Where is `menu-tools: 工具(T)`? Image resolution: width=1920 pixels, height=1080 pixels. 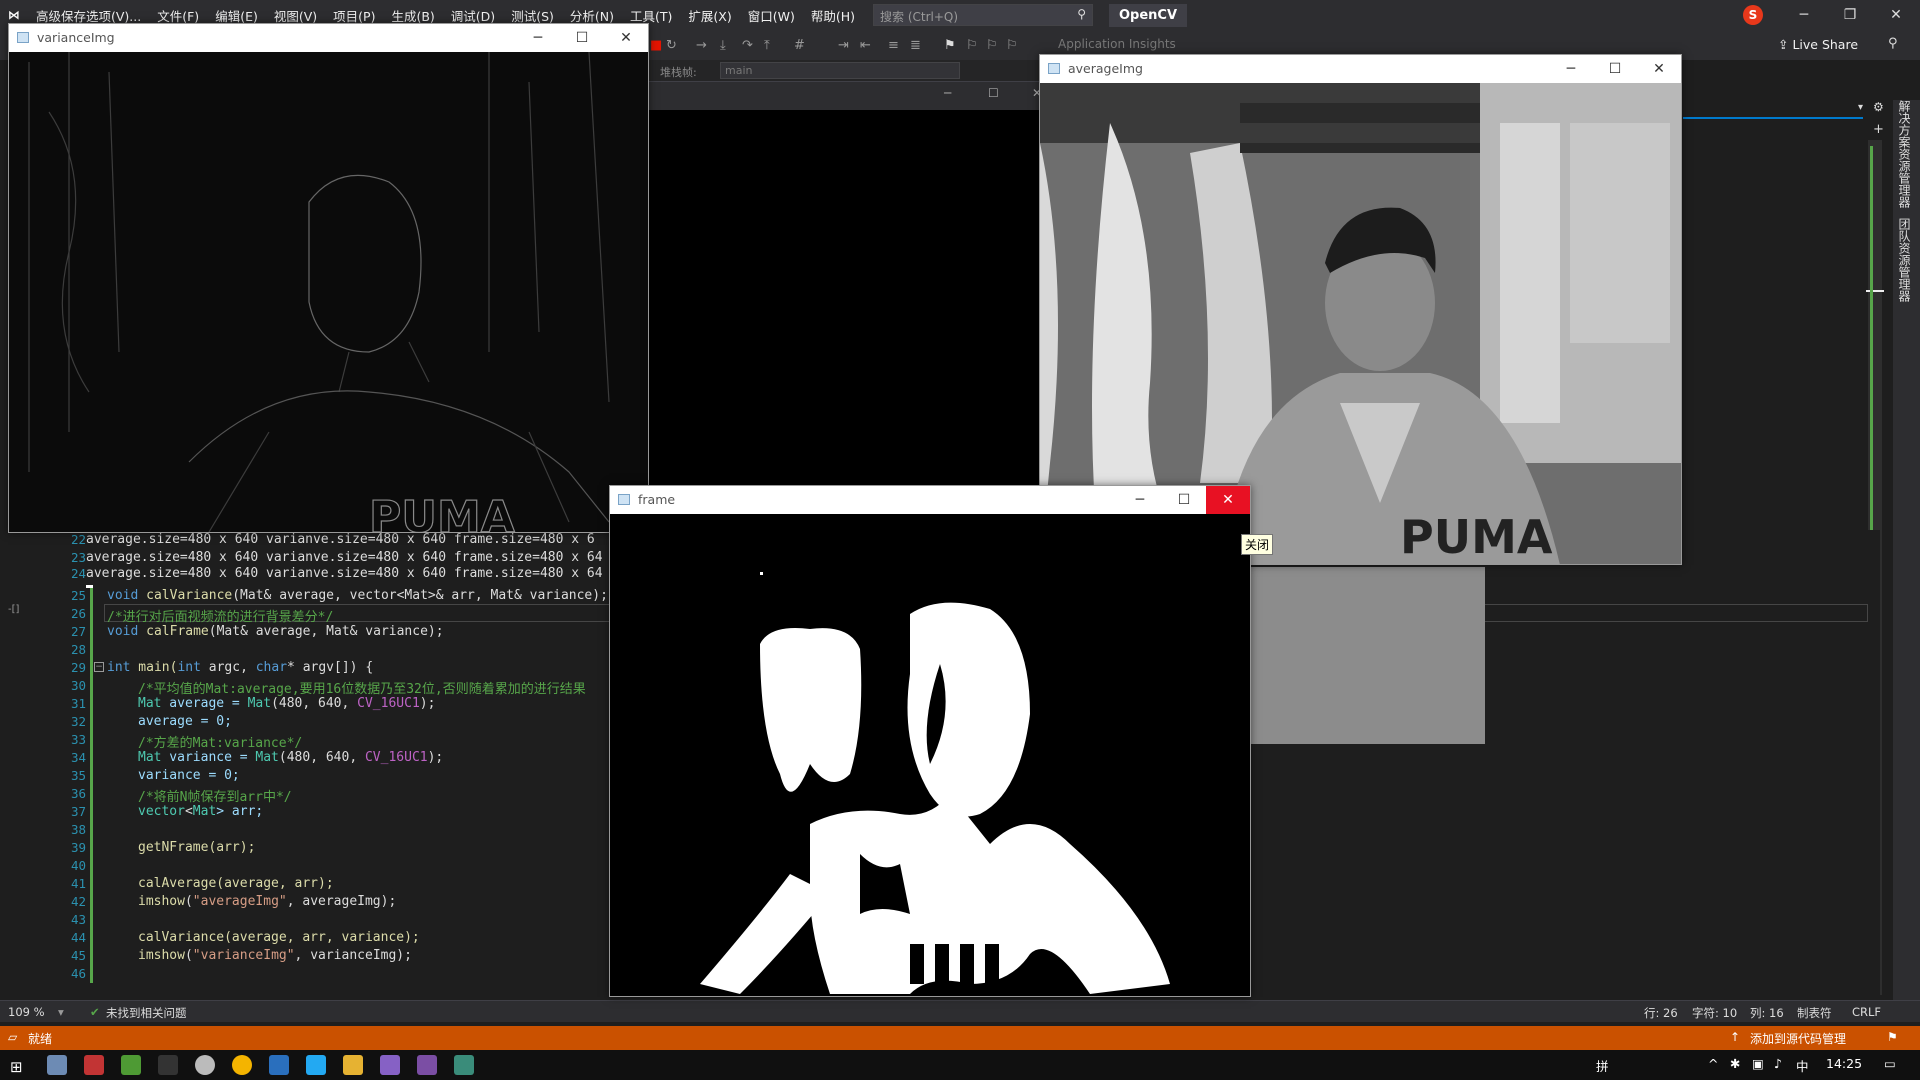
menu-tools: 工具(T) is located at coordinates (651, 15).